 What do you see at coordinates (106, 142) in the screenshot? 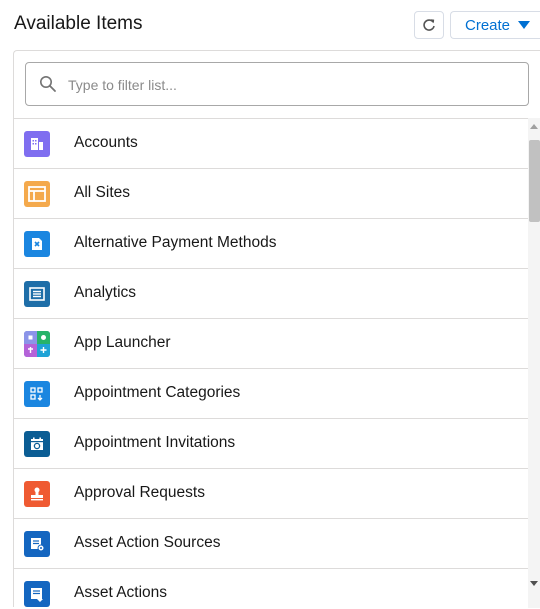
I see `list-item-label: Accounts` at bounding box center [106, 142].